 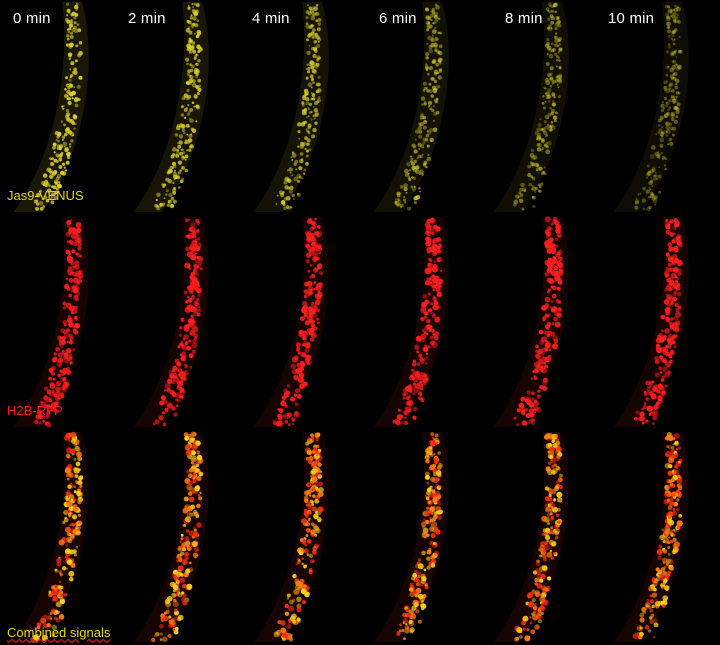 What do you see at coordinates (147, 18) in the screenshot?
I see `time-label-2min: 2 min` at bounding box center [147, 18].